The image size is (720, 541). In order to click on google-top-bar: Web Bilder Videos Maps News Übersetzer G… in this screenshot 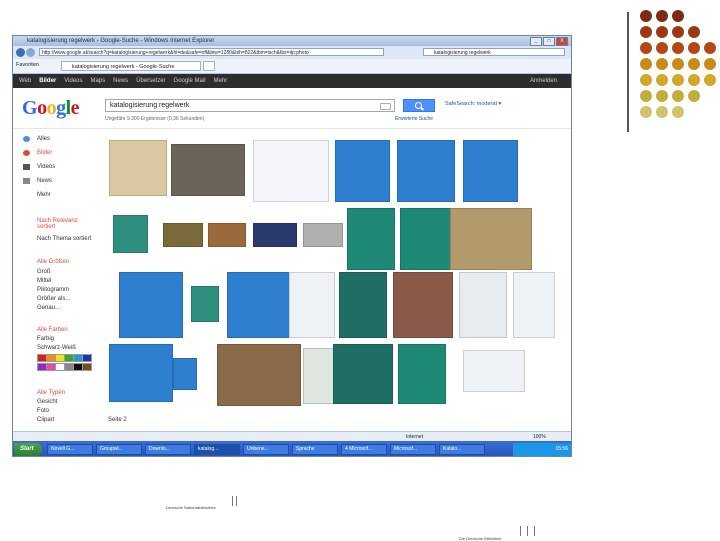, I will do `click(292, 81)`.